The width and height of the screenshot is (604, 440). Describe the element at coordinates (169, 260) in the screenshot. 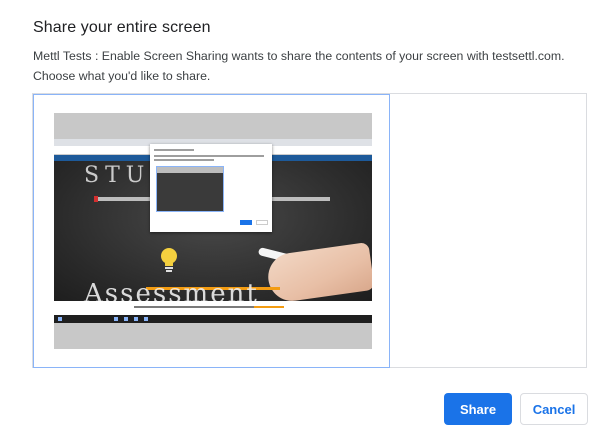

I see `lightbulb-icon` at that location.